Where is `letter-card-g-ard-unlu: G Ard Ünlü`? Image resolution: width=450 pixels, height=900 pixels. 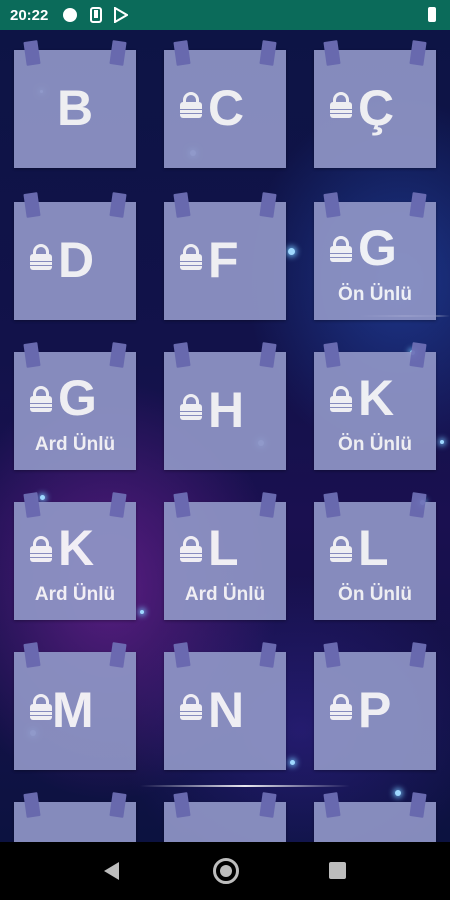 letter-card-g-ard-unlu: G Ard Ünlü is located at coordinates (75, 406).